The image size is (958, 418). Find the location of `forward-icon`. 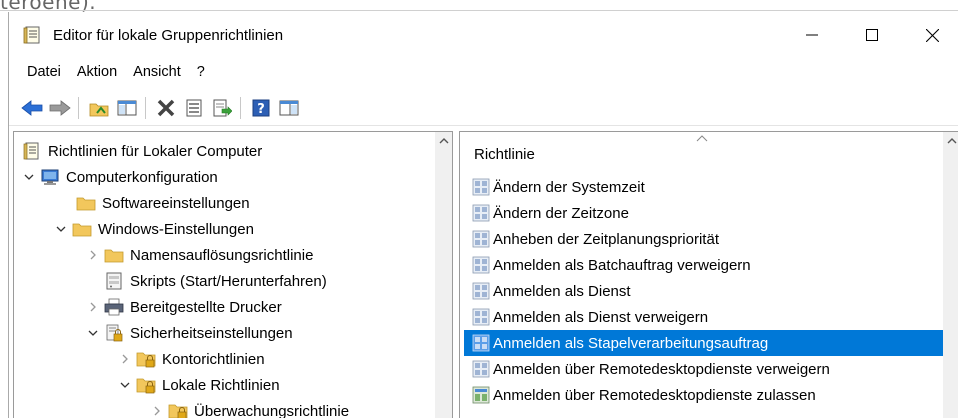

forward-icon is located at coordinates (60, 107).